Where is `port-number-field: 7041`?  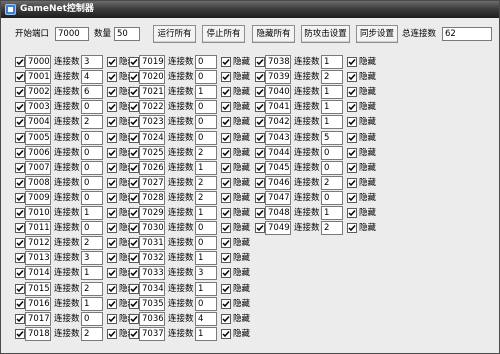
port-number-field: 7041 is located at coordinates (278, 107).